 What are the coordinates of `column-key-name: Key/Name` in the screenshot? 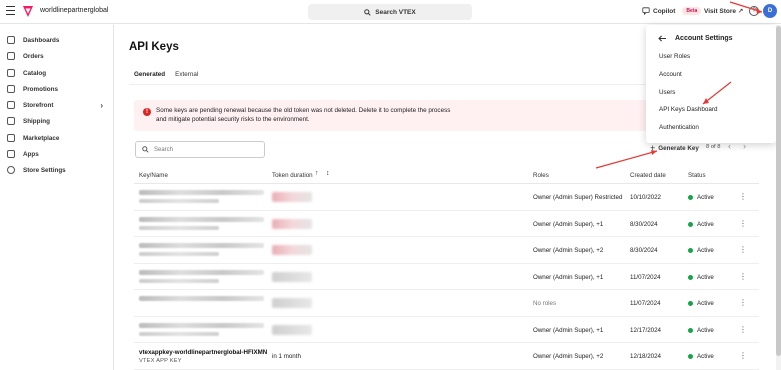 It's located at (153, 175).